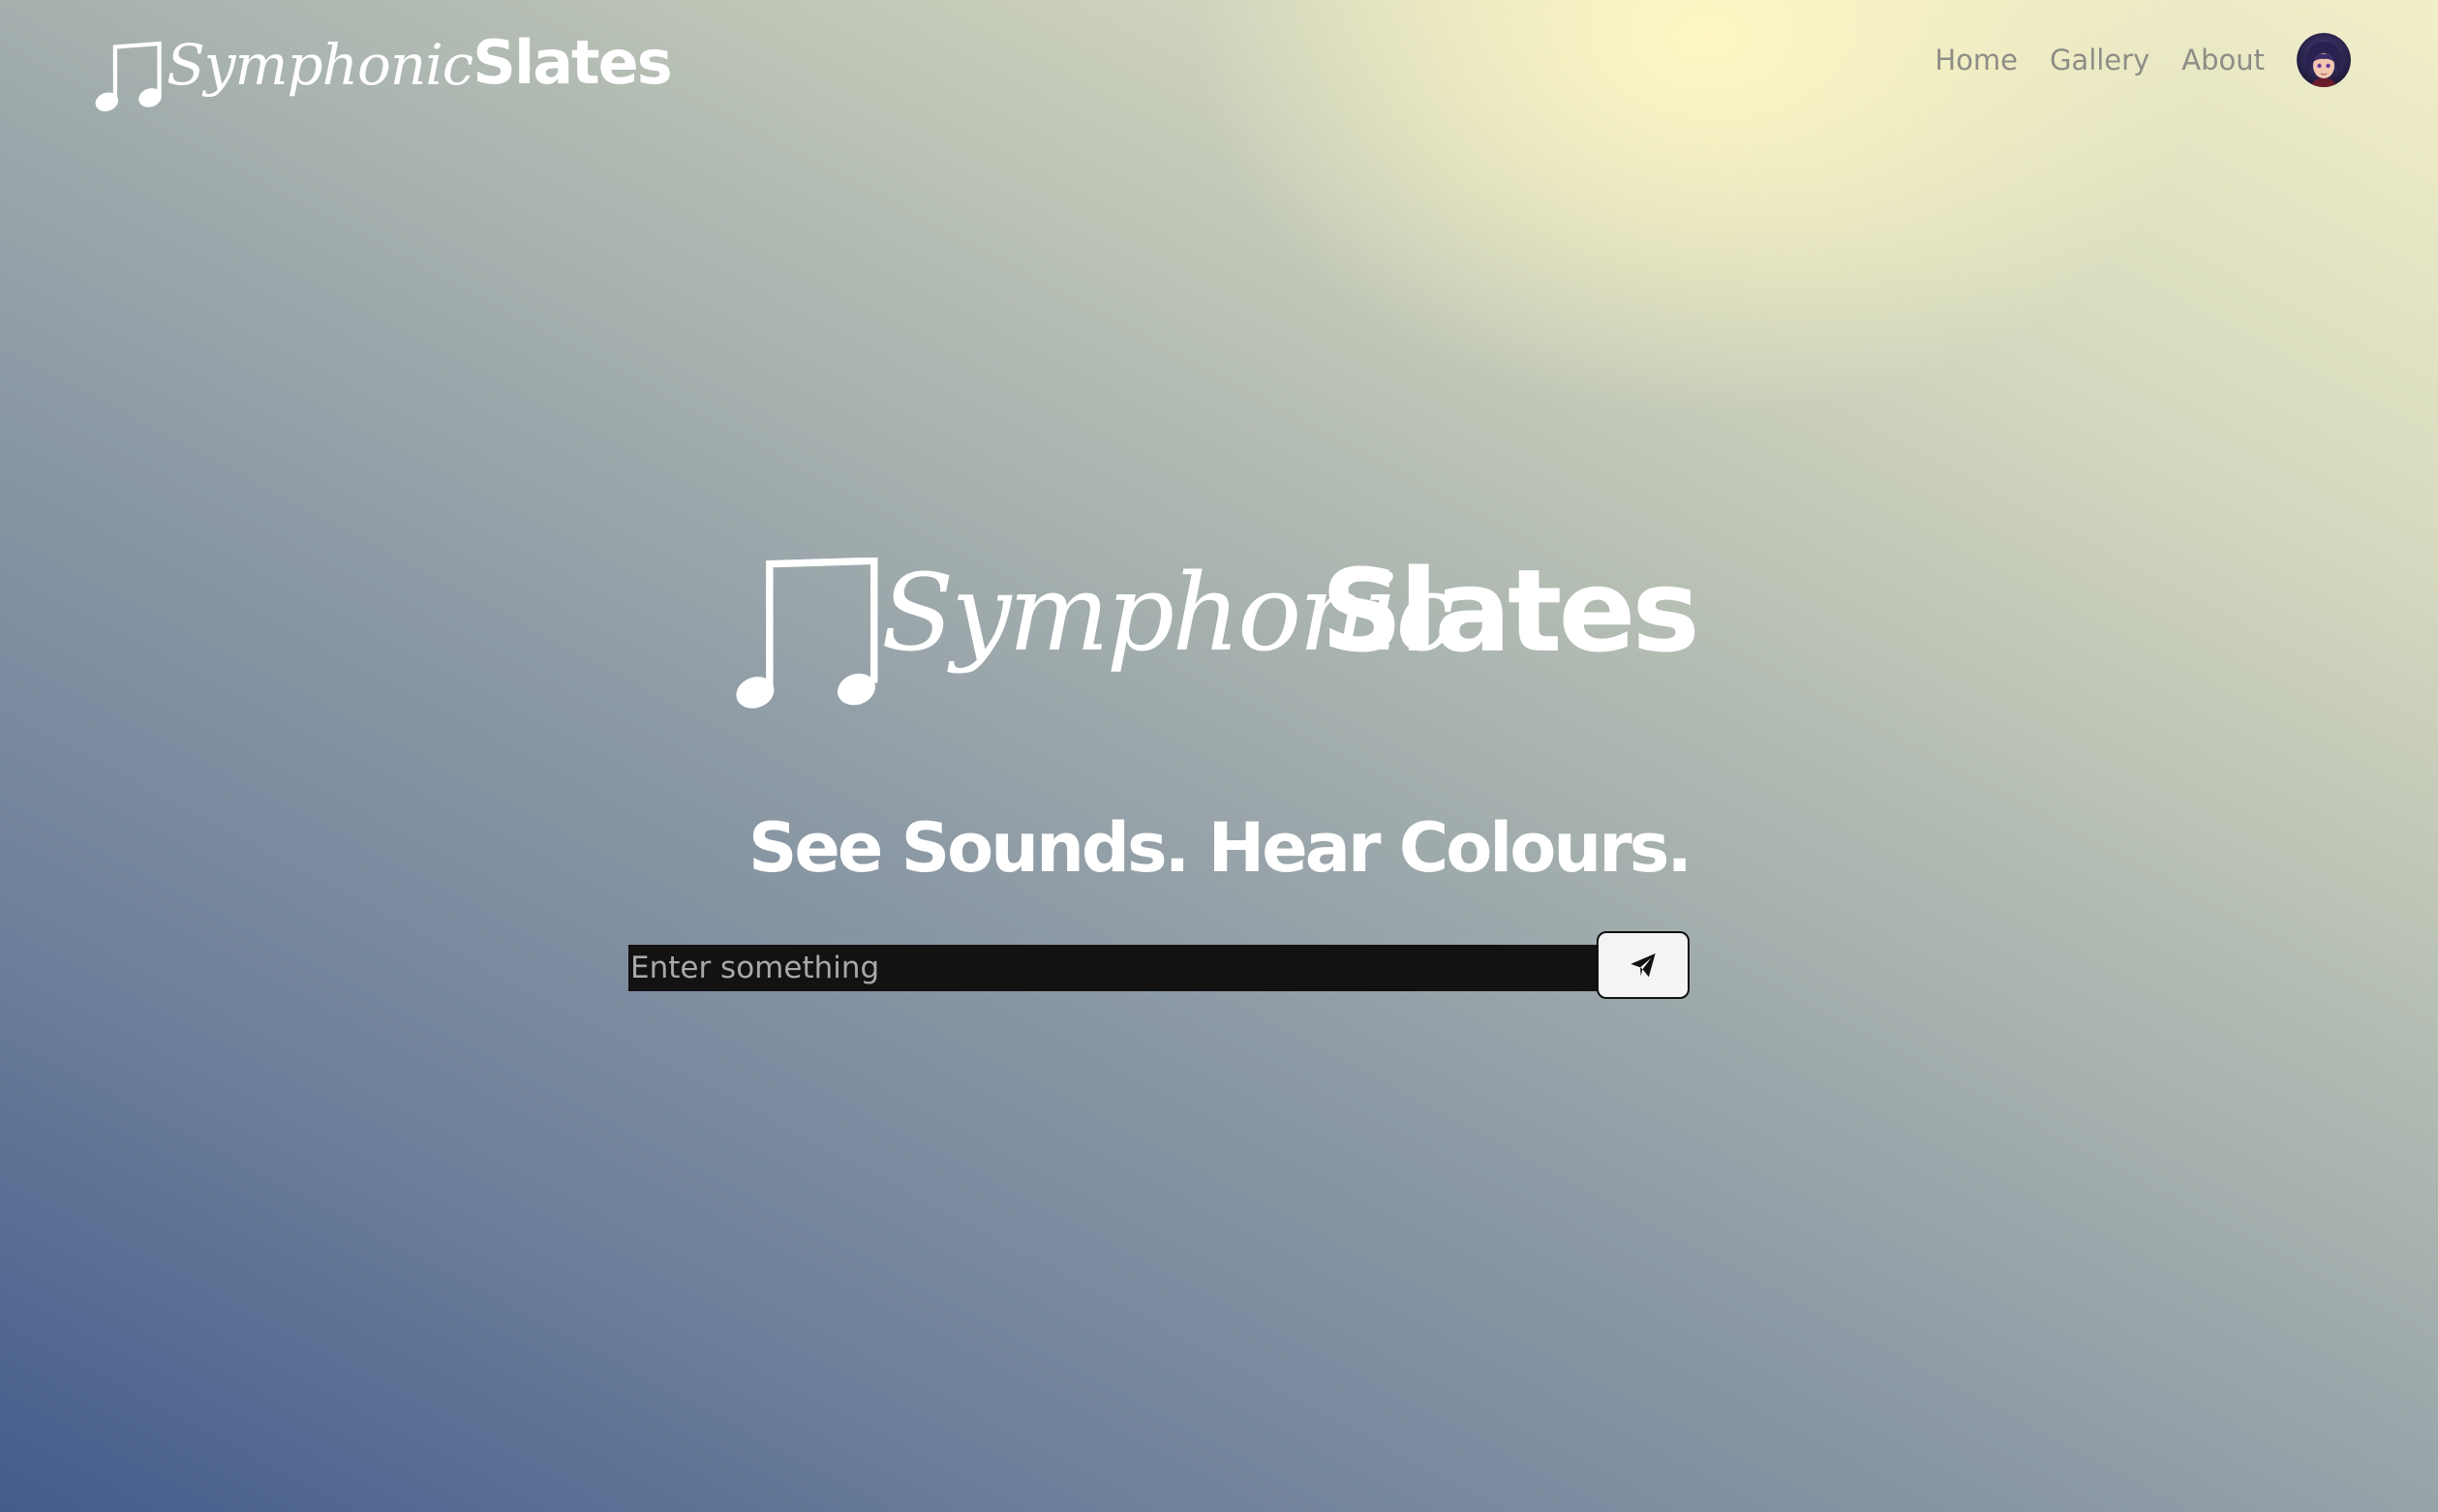 This screenshot has width=2438, height=1512. What do you see at coordinates (1220, 636) in the screenshot?
I see `hero-logo: Symphonic Slates` at bounding box center [1220, 636].